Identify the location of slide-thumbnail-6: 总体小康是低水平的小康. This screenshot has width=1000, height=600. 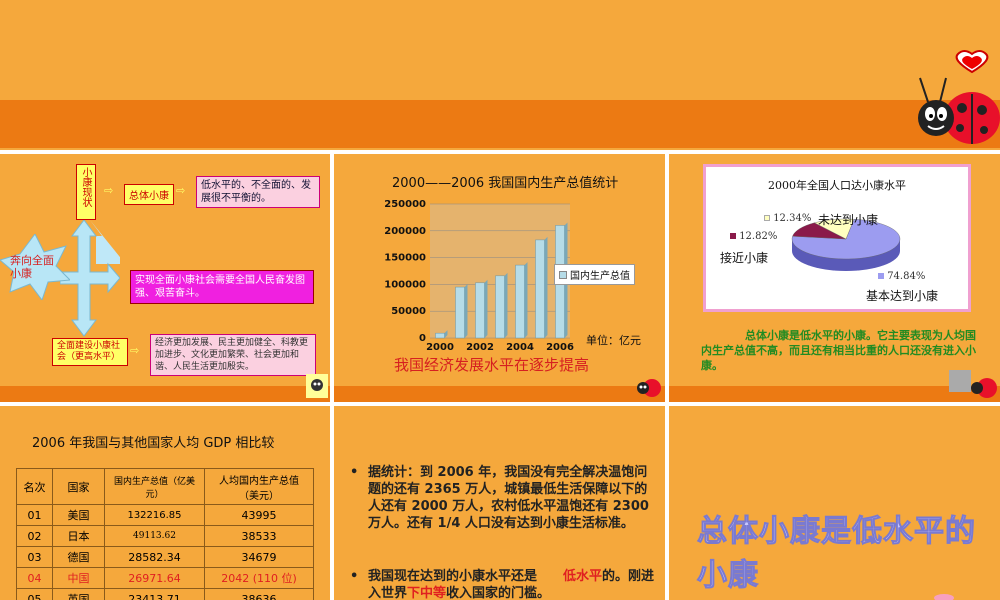
(834, 503).